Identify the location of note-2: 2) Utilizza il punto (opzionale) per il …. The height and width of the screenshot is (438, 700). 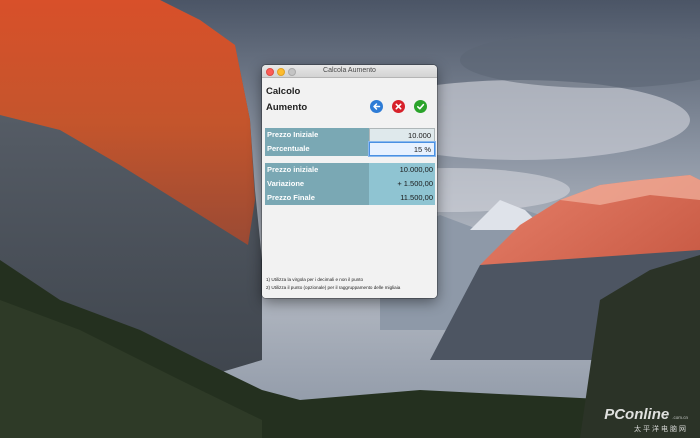
(333, 287).